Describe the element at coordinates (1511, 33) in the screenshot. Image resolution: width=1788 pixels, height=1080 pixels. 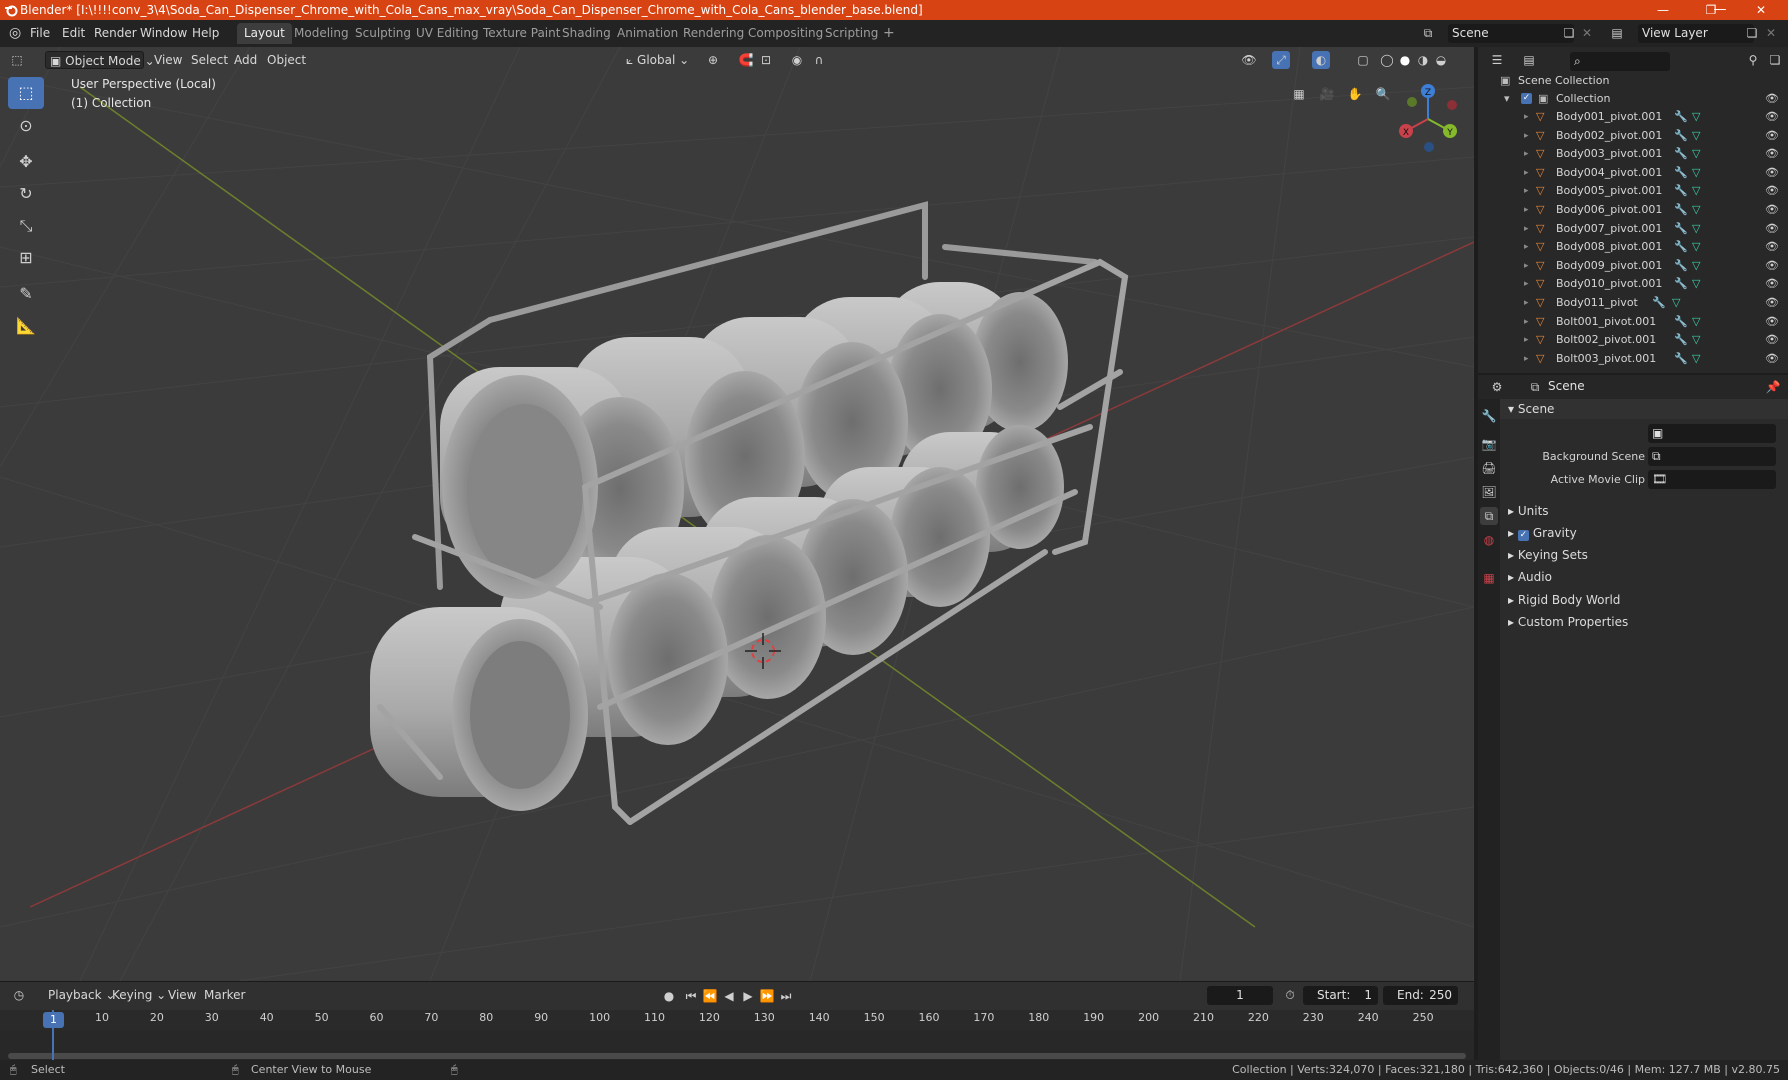
I see `scene-field: Scene` at that location.